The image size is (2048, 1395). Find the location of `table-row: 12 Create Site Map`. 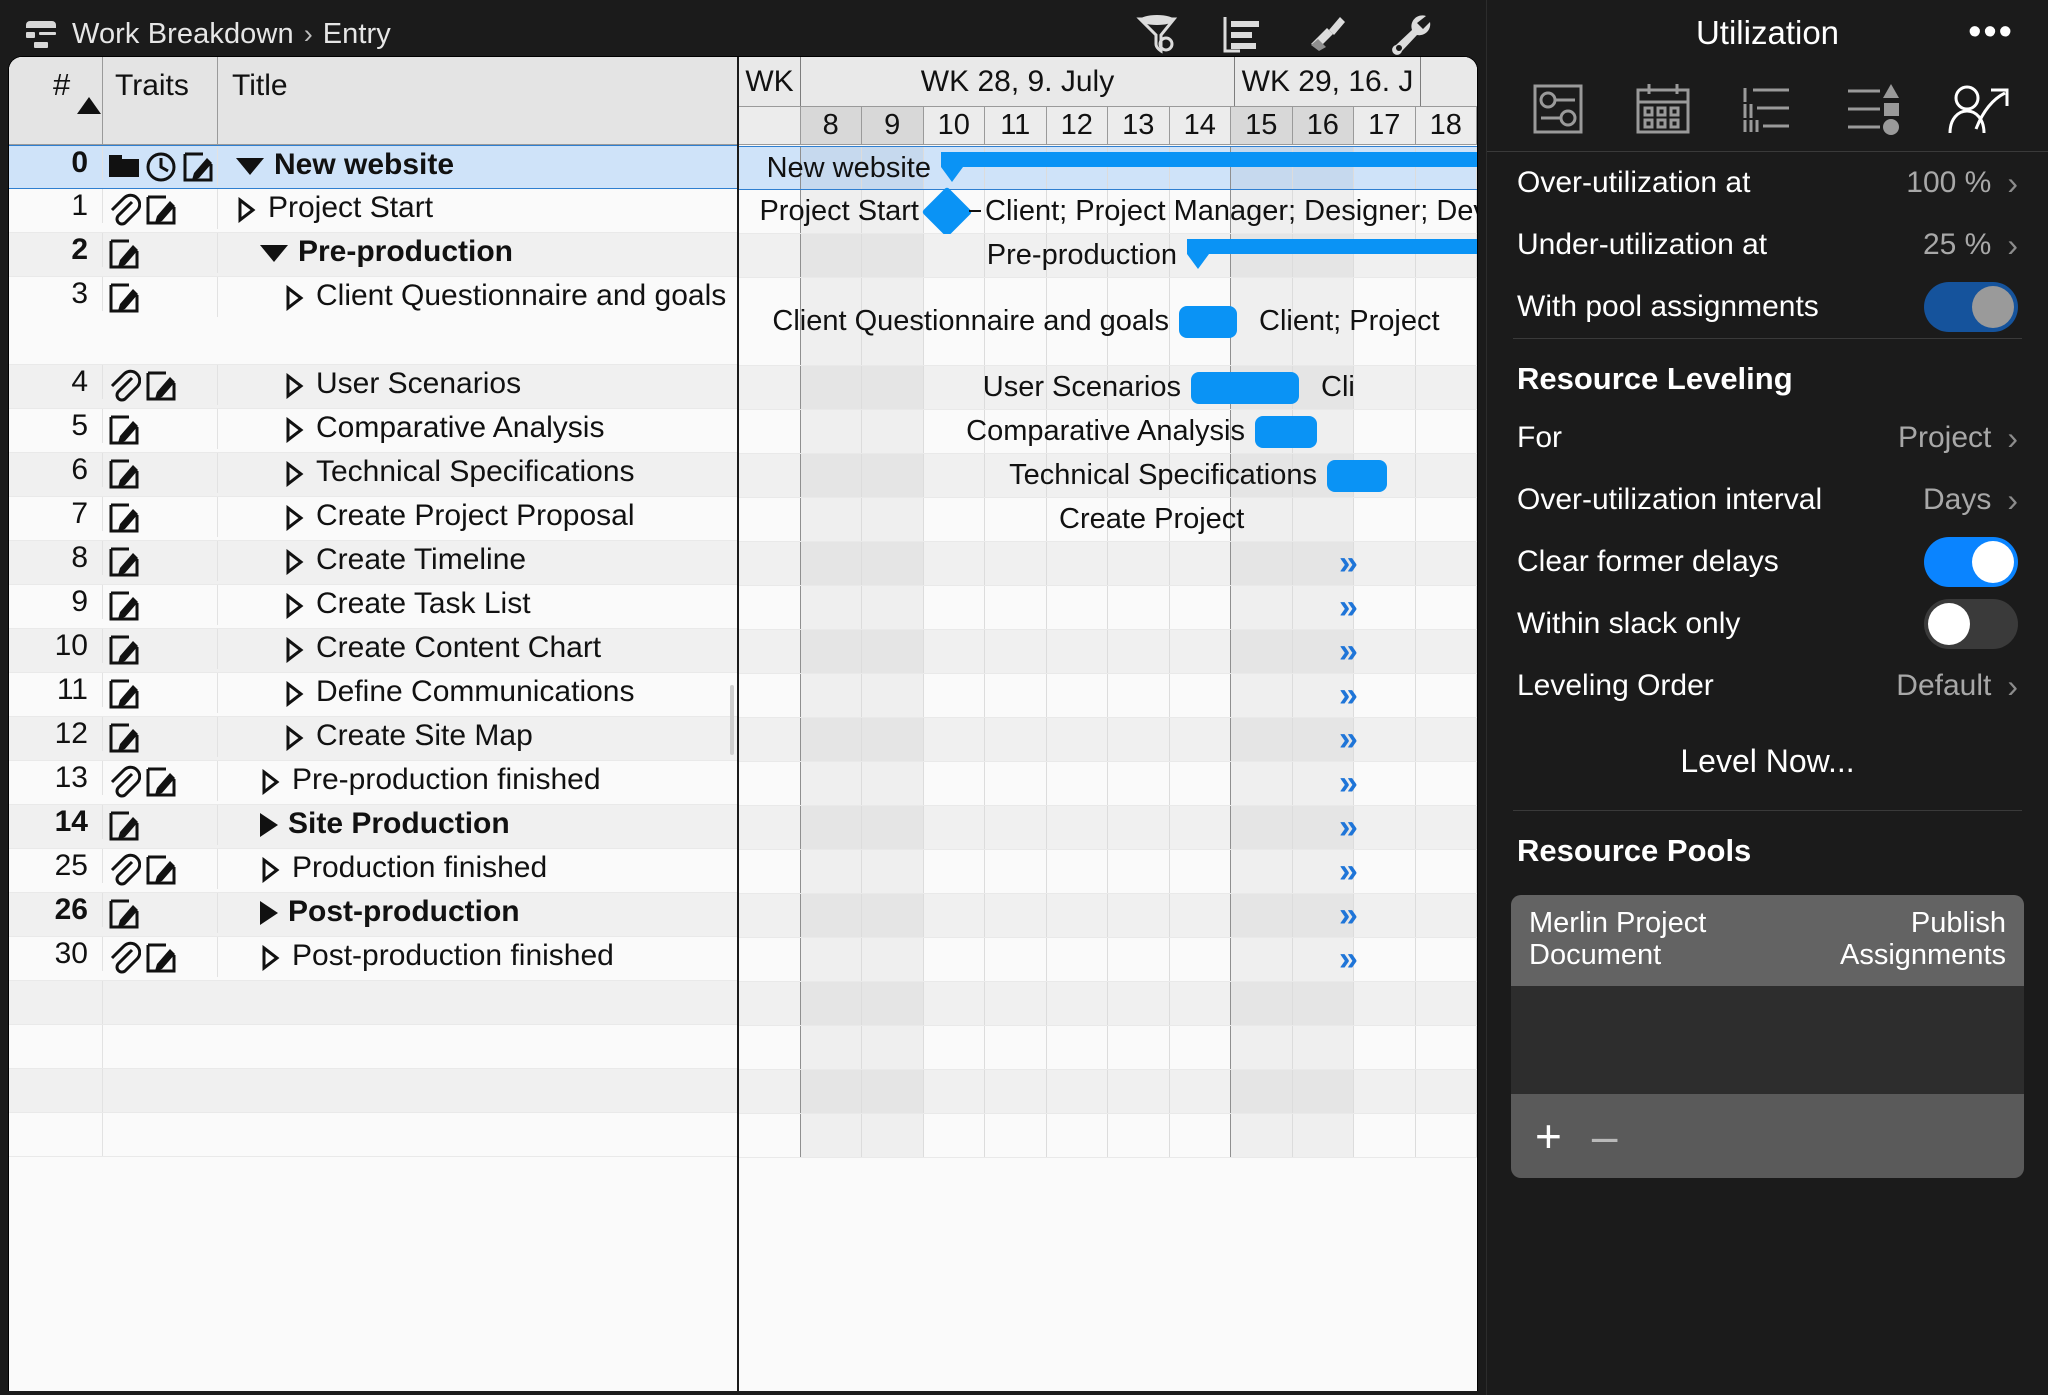

table-row: 12 Create Site Map is located at coordinates (373, 739).